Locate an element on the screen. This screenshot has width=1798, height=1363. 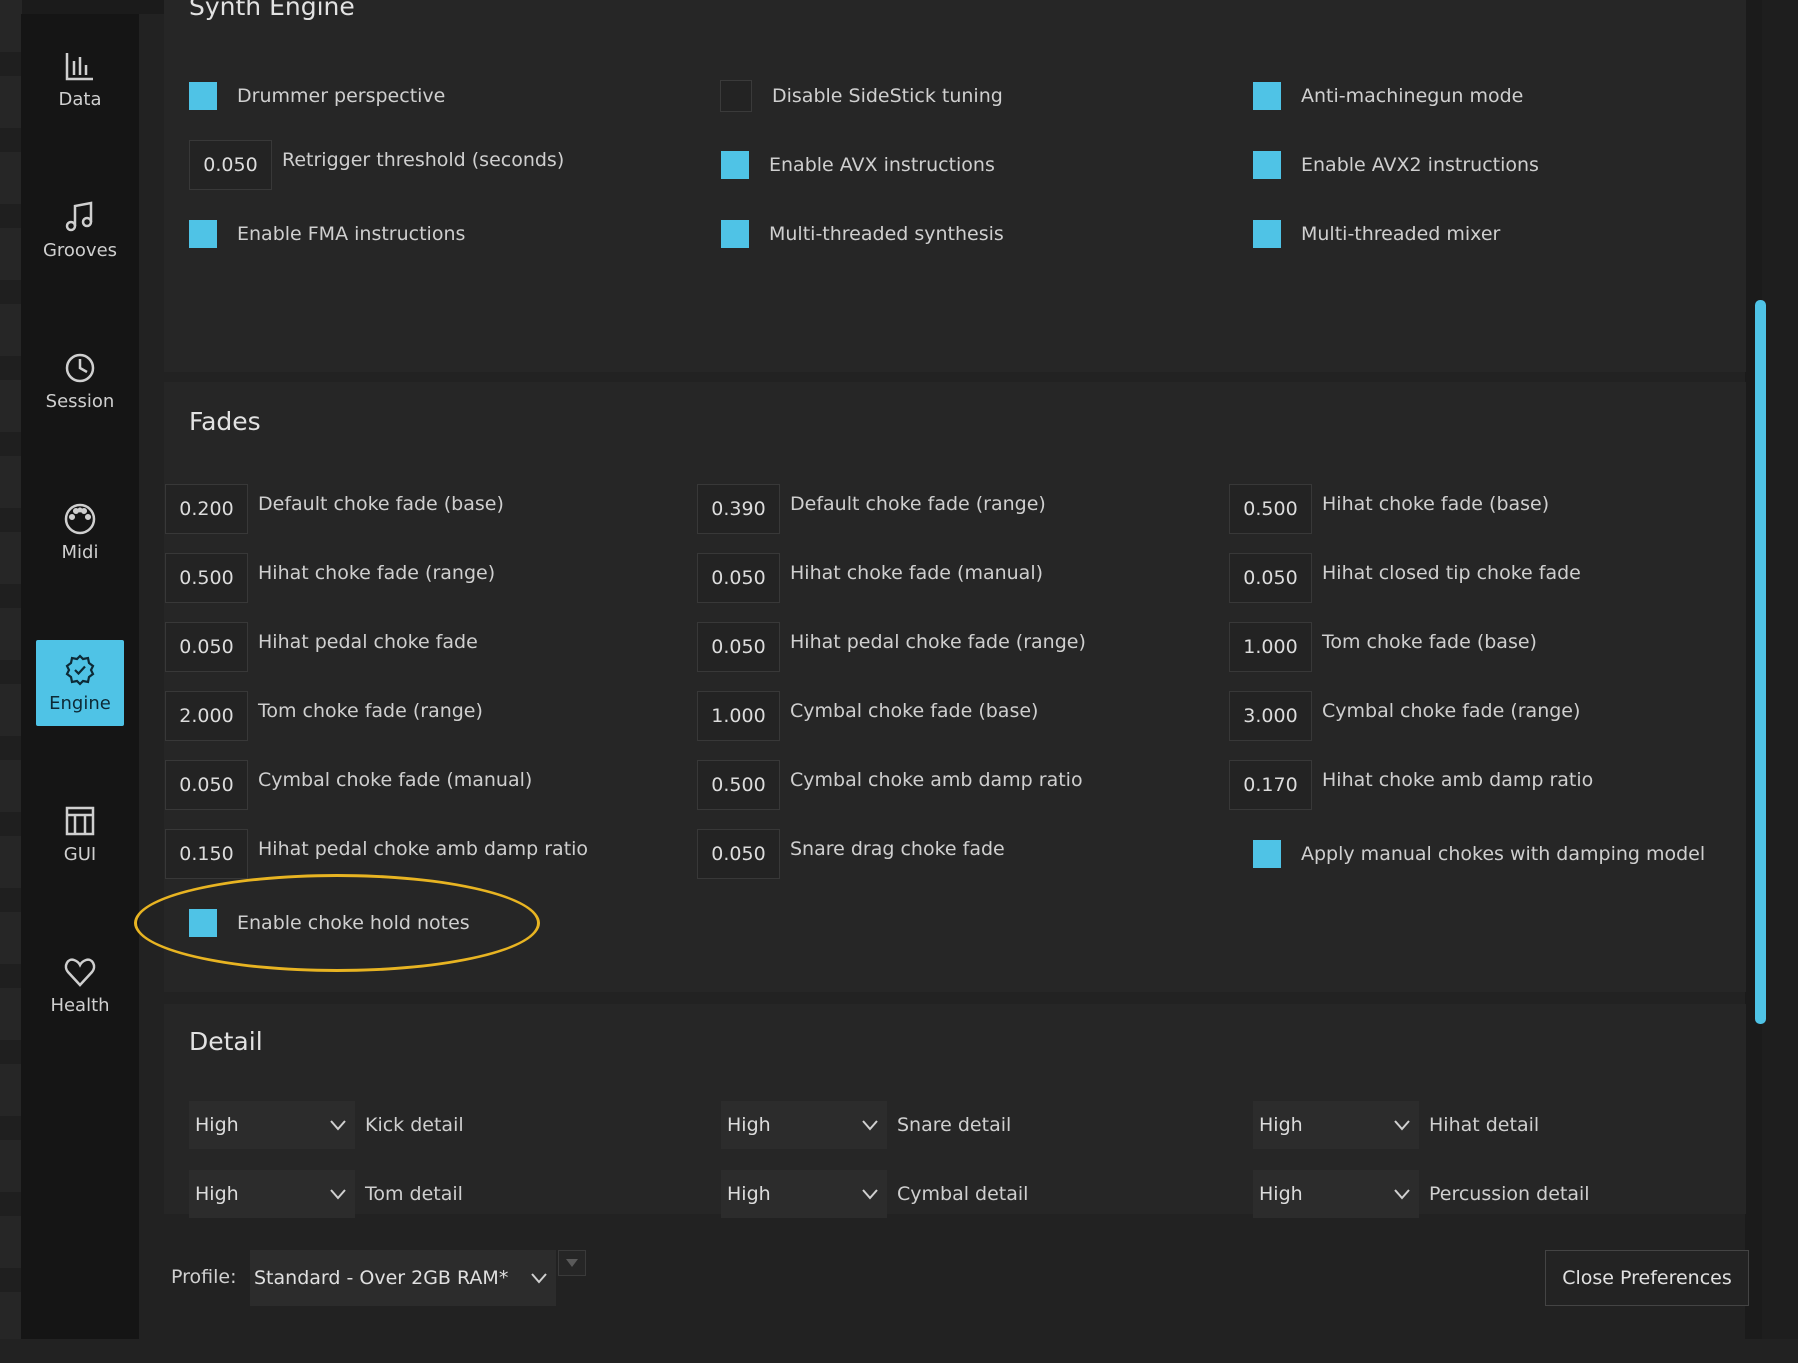
field-label: Percussion detail is located at coordinates (1509, 1194).